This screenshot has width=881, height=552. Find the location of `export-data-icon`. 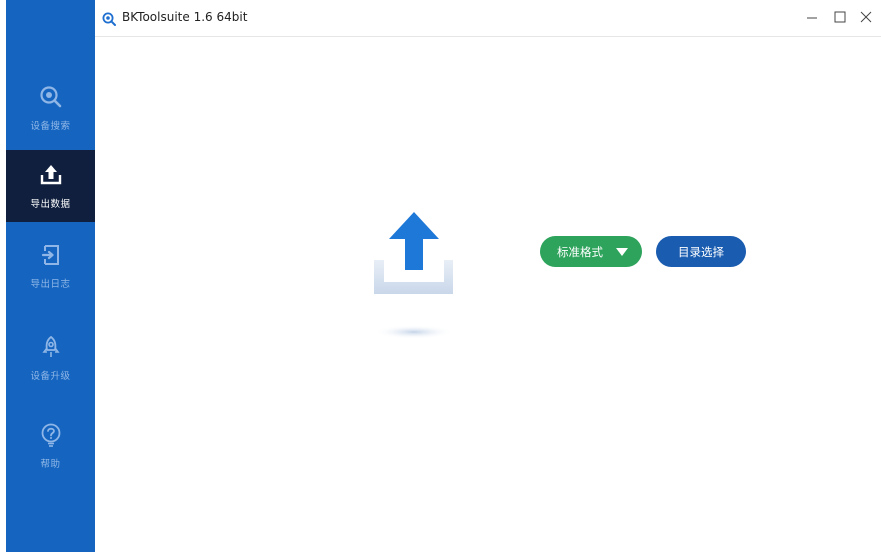

export-data-icon is located at coordinates (51, 175).